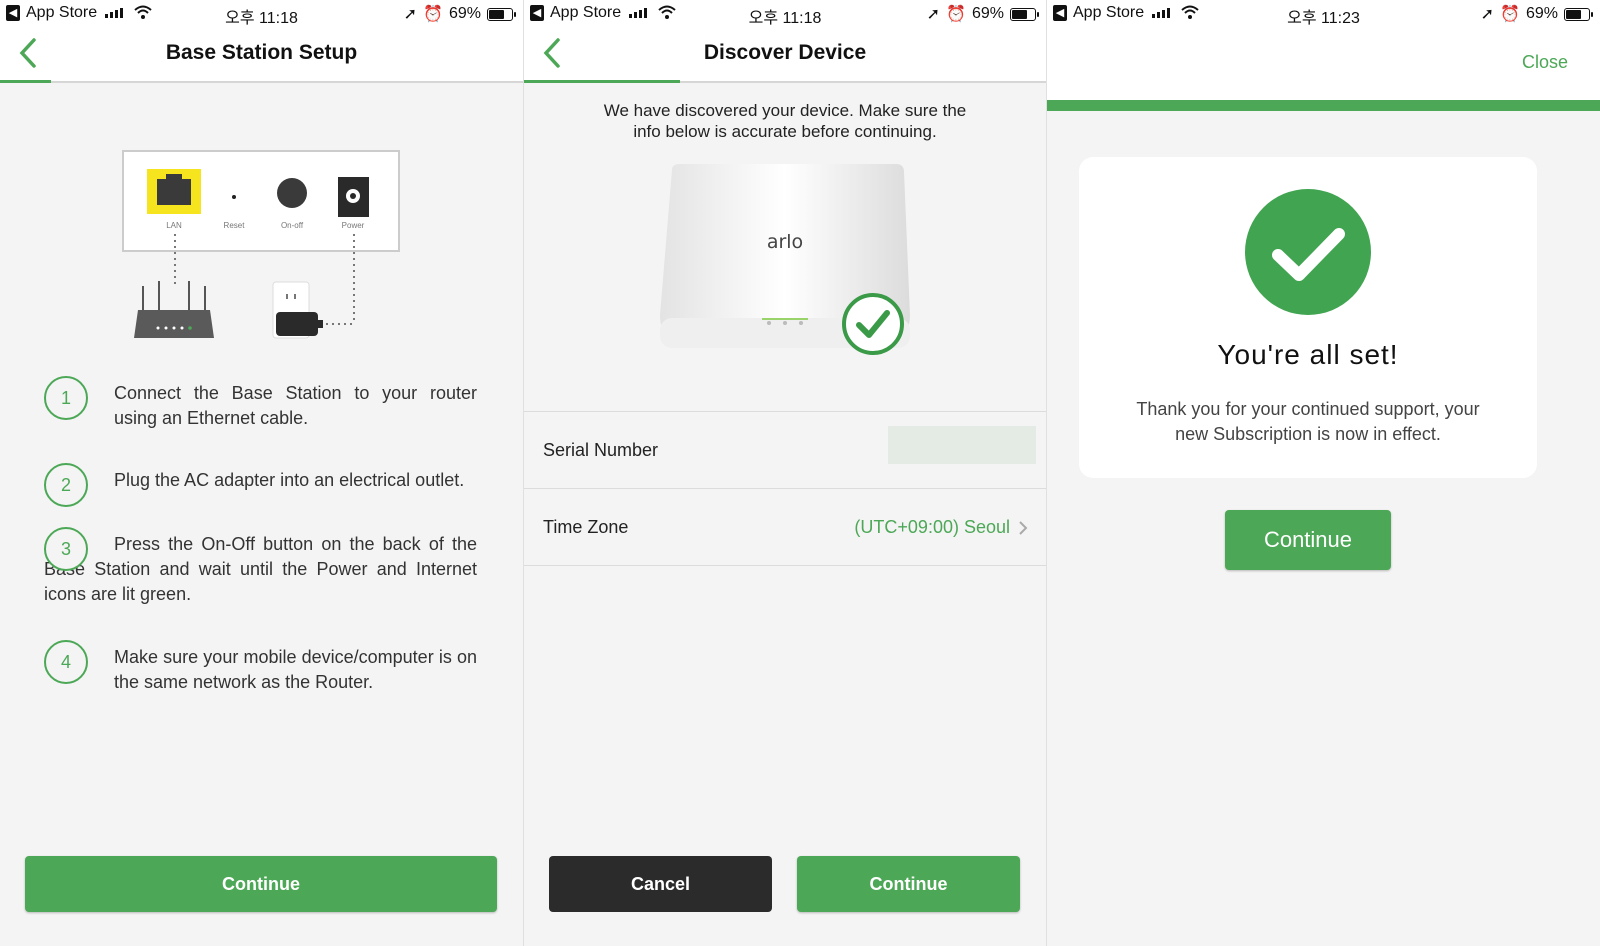 This screenshot has height=946, width=1600. Describe the element at coordinates (261, 244) in the screenshot. I see `connection-diagram: LAN Reset On-off Power` at that location.